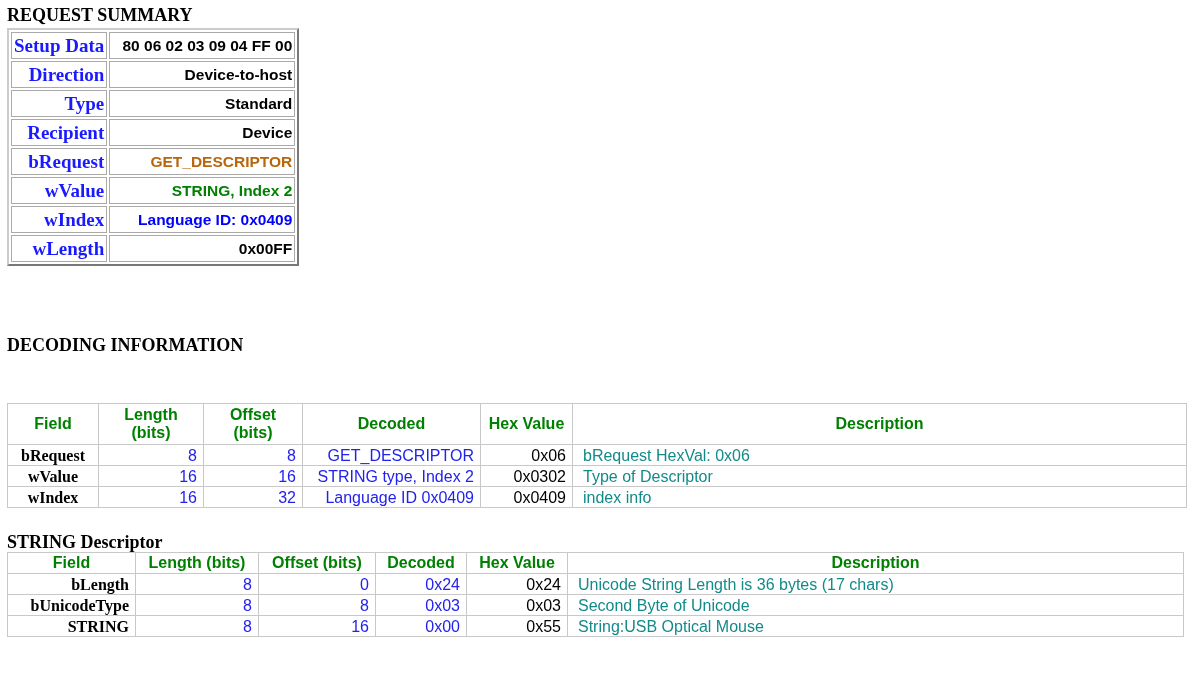 This screenshot has height=694, width=1198. Describe the element at coordinates (526, 476) in the screenshot. I see `table-cell: 0x0302` at that location.